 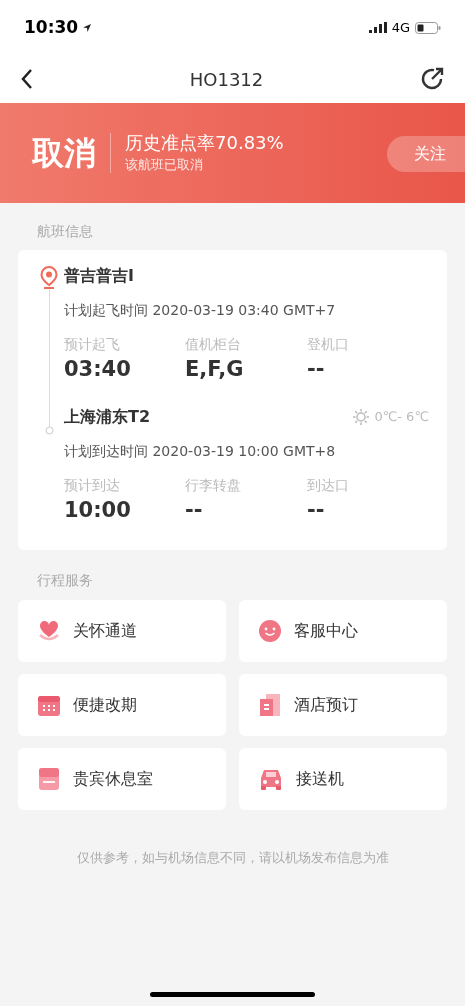 I want to click on service-label: 关怀通道, so click(x=105, y=631).